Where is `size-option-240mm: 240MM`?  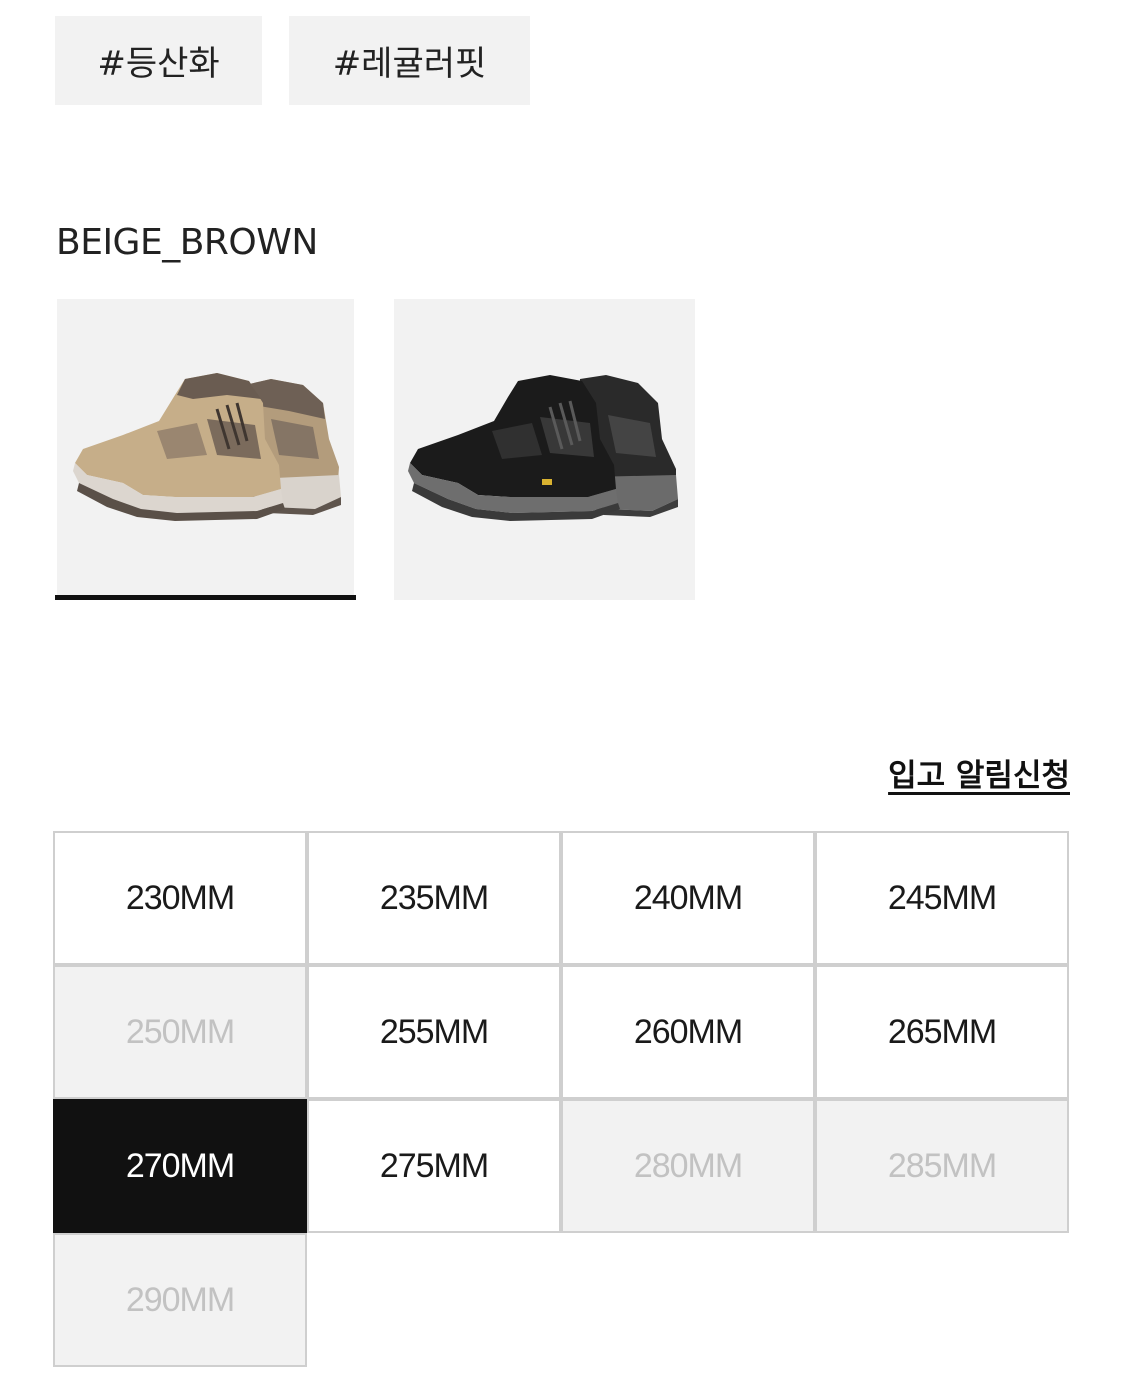 size-option-240mm: 240MM is located at coordinates (688, 898).